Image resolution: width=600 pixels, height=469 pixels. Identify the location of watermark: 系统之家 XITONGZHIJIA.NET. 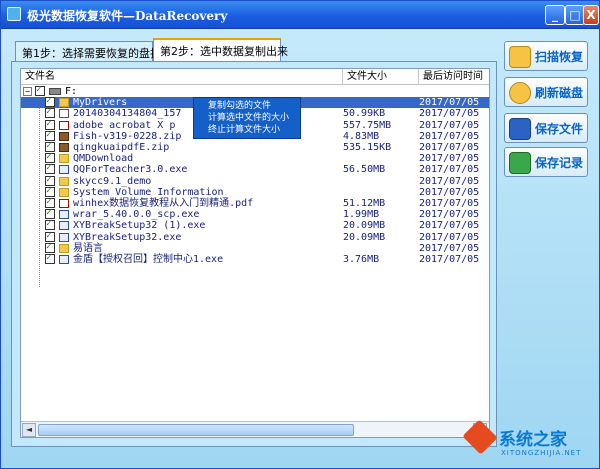
(529, 442).